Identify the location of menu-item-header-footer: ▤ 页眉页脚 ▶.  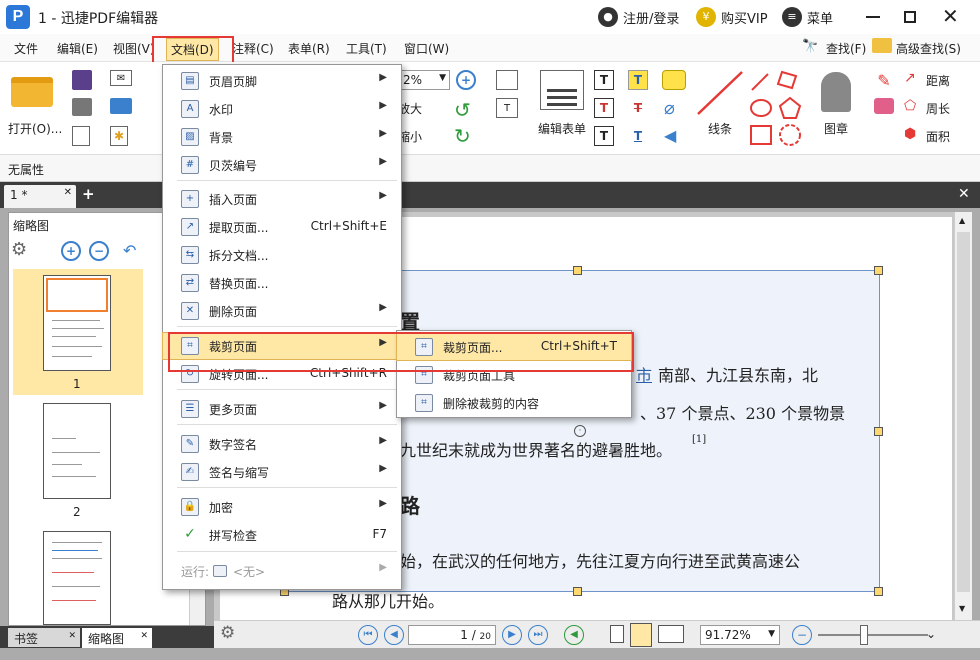
(282, 81).